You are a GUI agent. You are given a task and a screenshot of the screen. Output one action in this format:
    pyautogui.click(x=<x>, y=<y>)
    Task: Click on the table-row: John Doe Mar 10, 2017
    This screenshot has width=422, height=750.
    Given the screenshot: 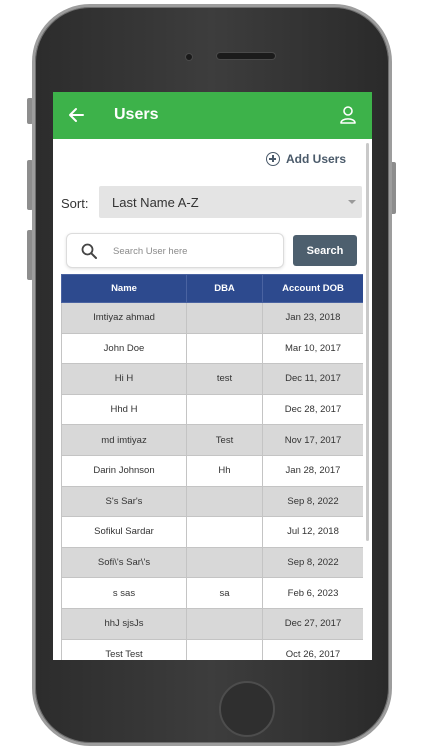 What is the action you would take?
    pyautogui.click(x=212, y=348)
    